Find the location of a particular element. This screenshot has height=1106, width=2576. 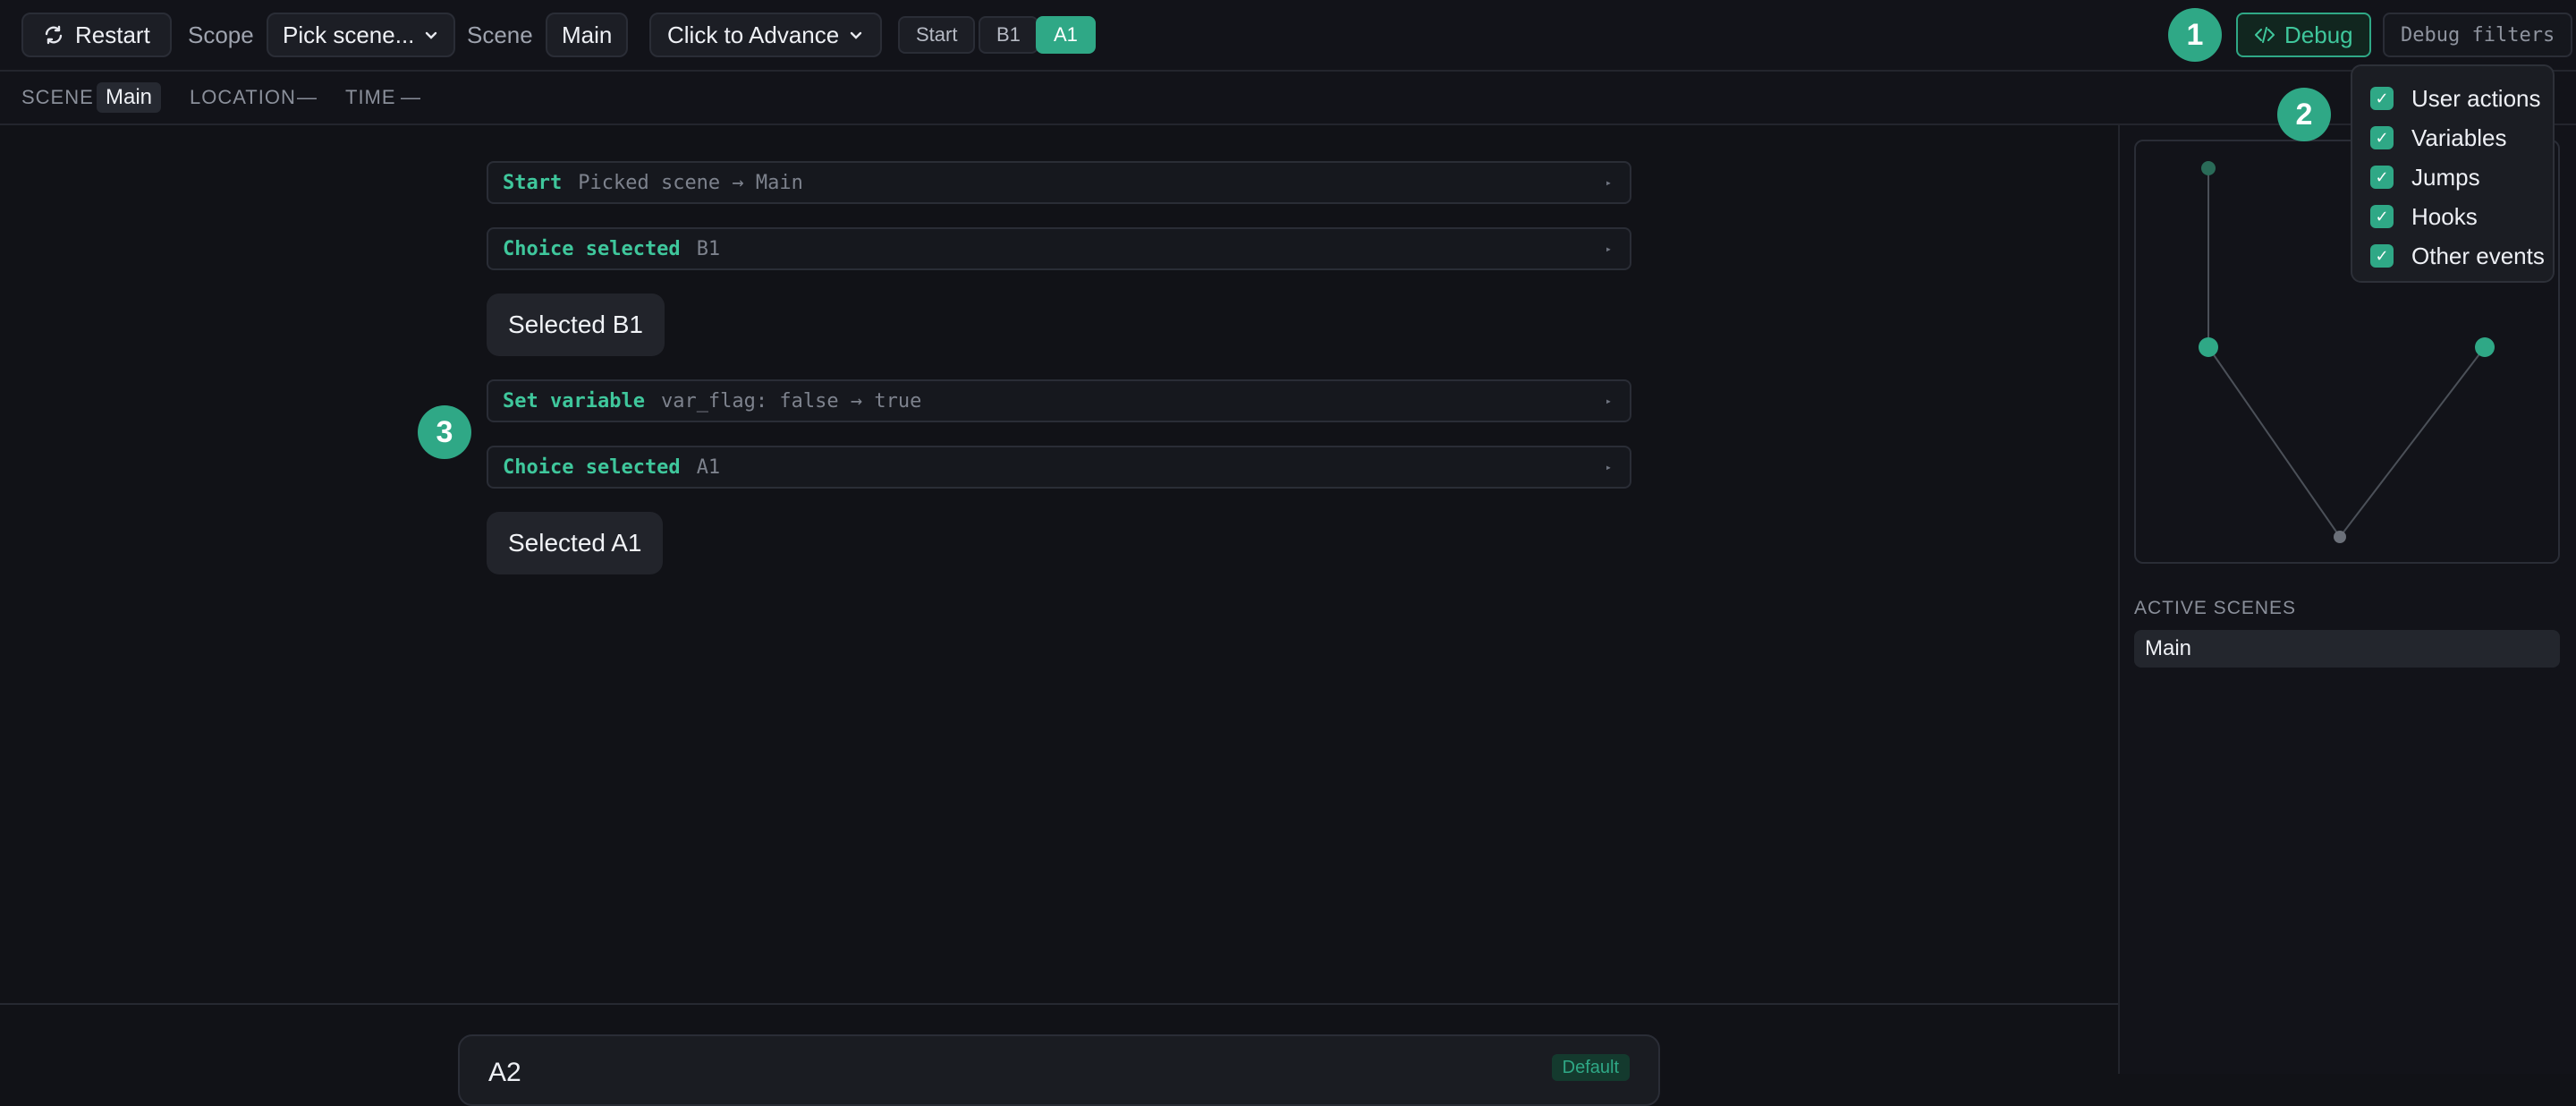

active-scene-item: Main is located at coordinates (2347, 649).